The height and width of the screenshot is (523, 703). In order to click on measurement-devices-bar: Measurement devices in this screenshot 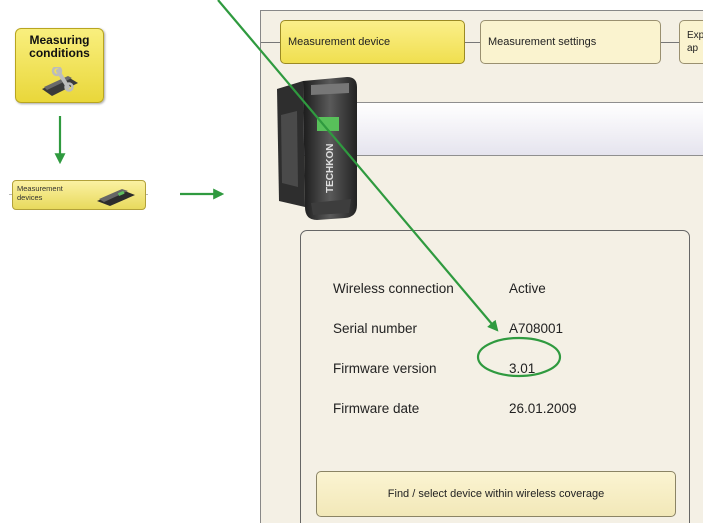, I will do `click(78, 196)`.